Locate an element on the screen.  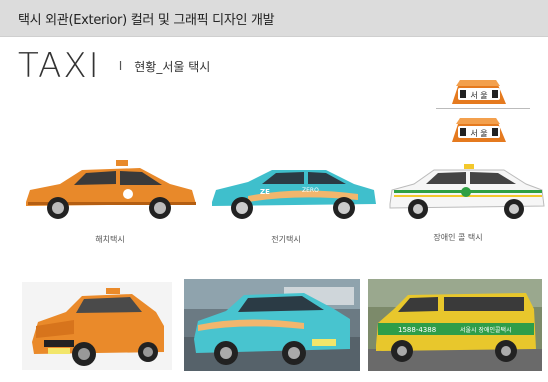
photo-electric-taxi is located at coordinates (272, 325).